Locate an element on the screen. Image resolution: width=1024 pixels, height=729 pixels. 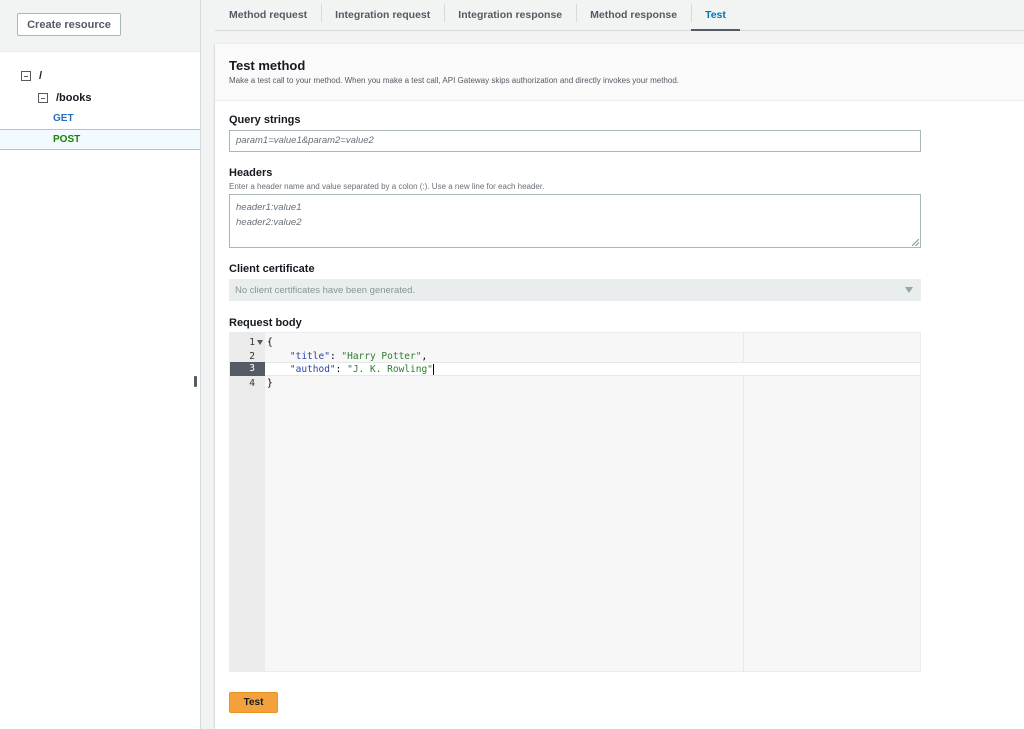
line-number: 4 is located at coordinates (252, 383).